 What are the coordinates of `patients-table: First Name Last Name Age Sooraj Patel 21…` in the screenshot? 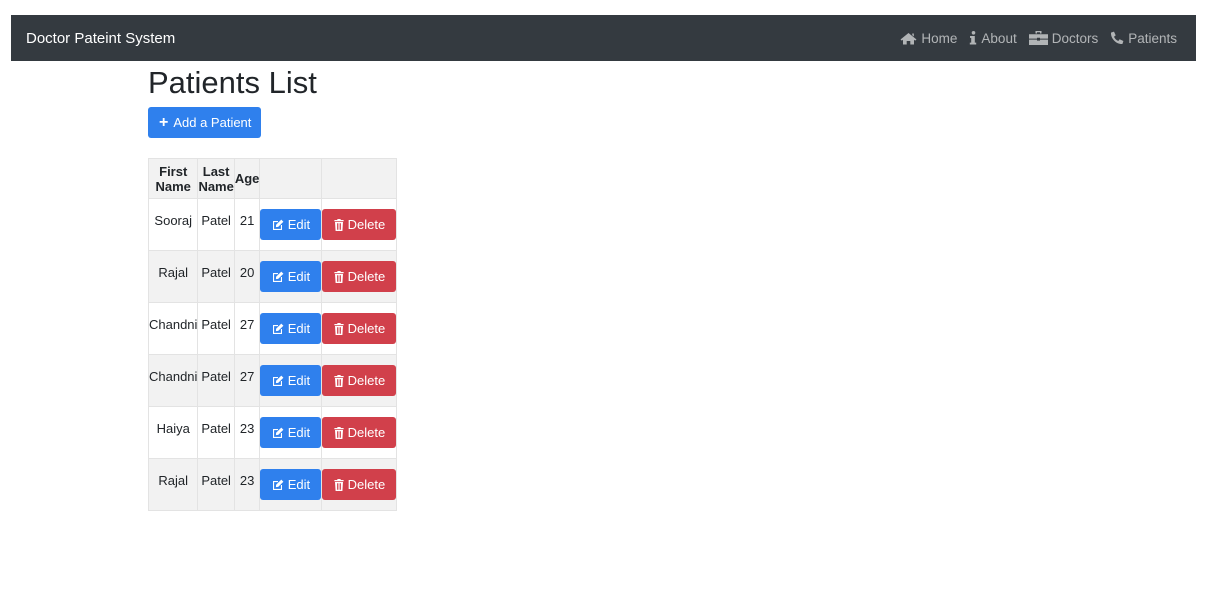 It's located at (272, 334).